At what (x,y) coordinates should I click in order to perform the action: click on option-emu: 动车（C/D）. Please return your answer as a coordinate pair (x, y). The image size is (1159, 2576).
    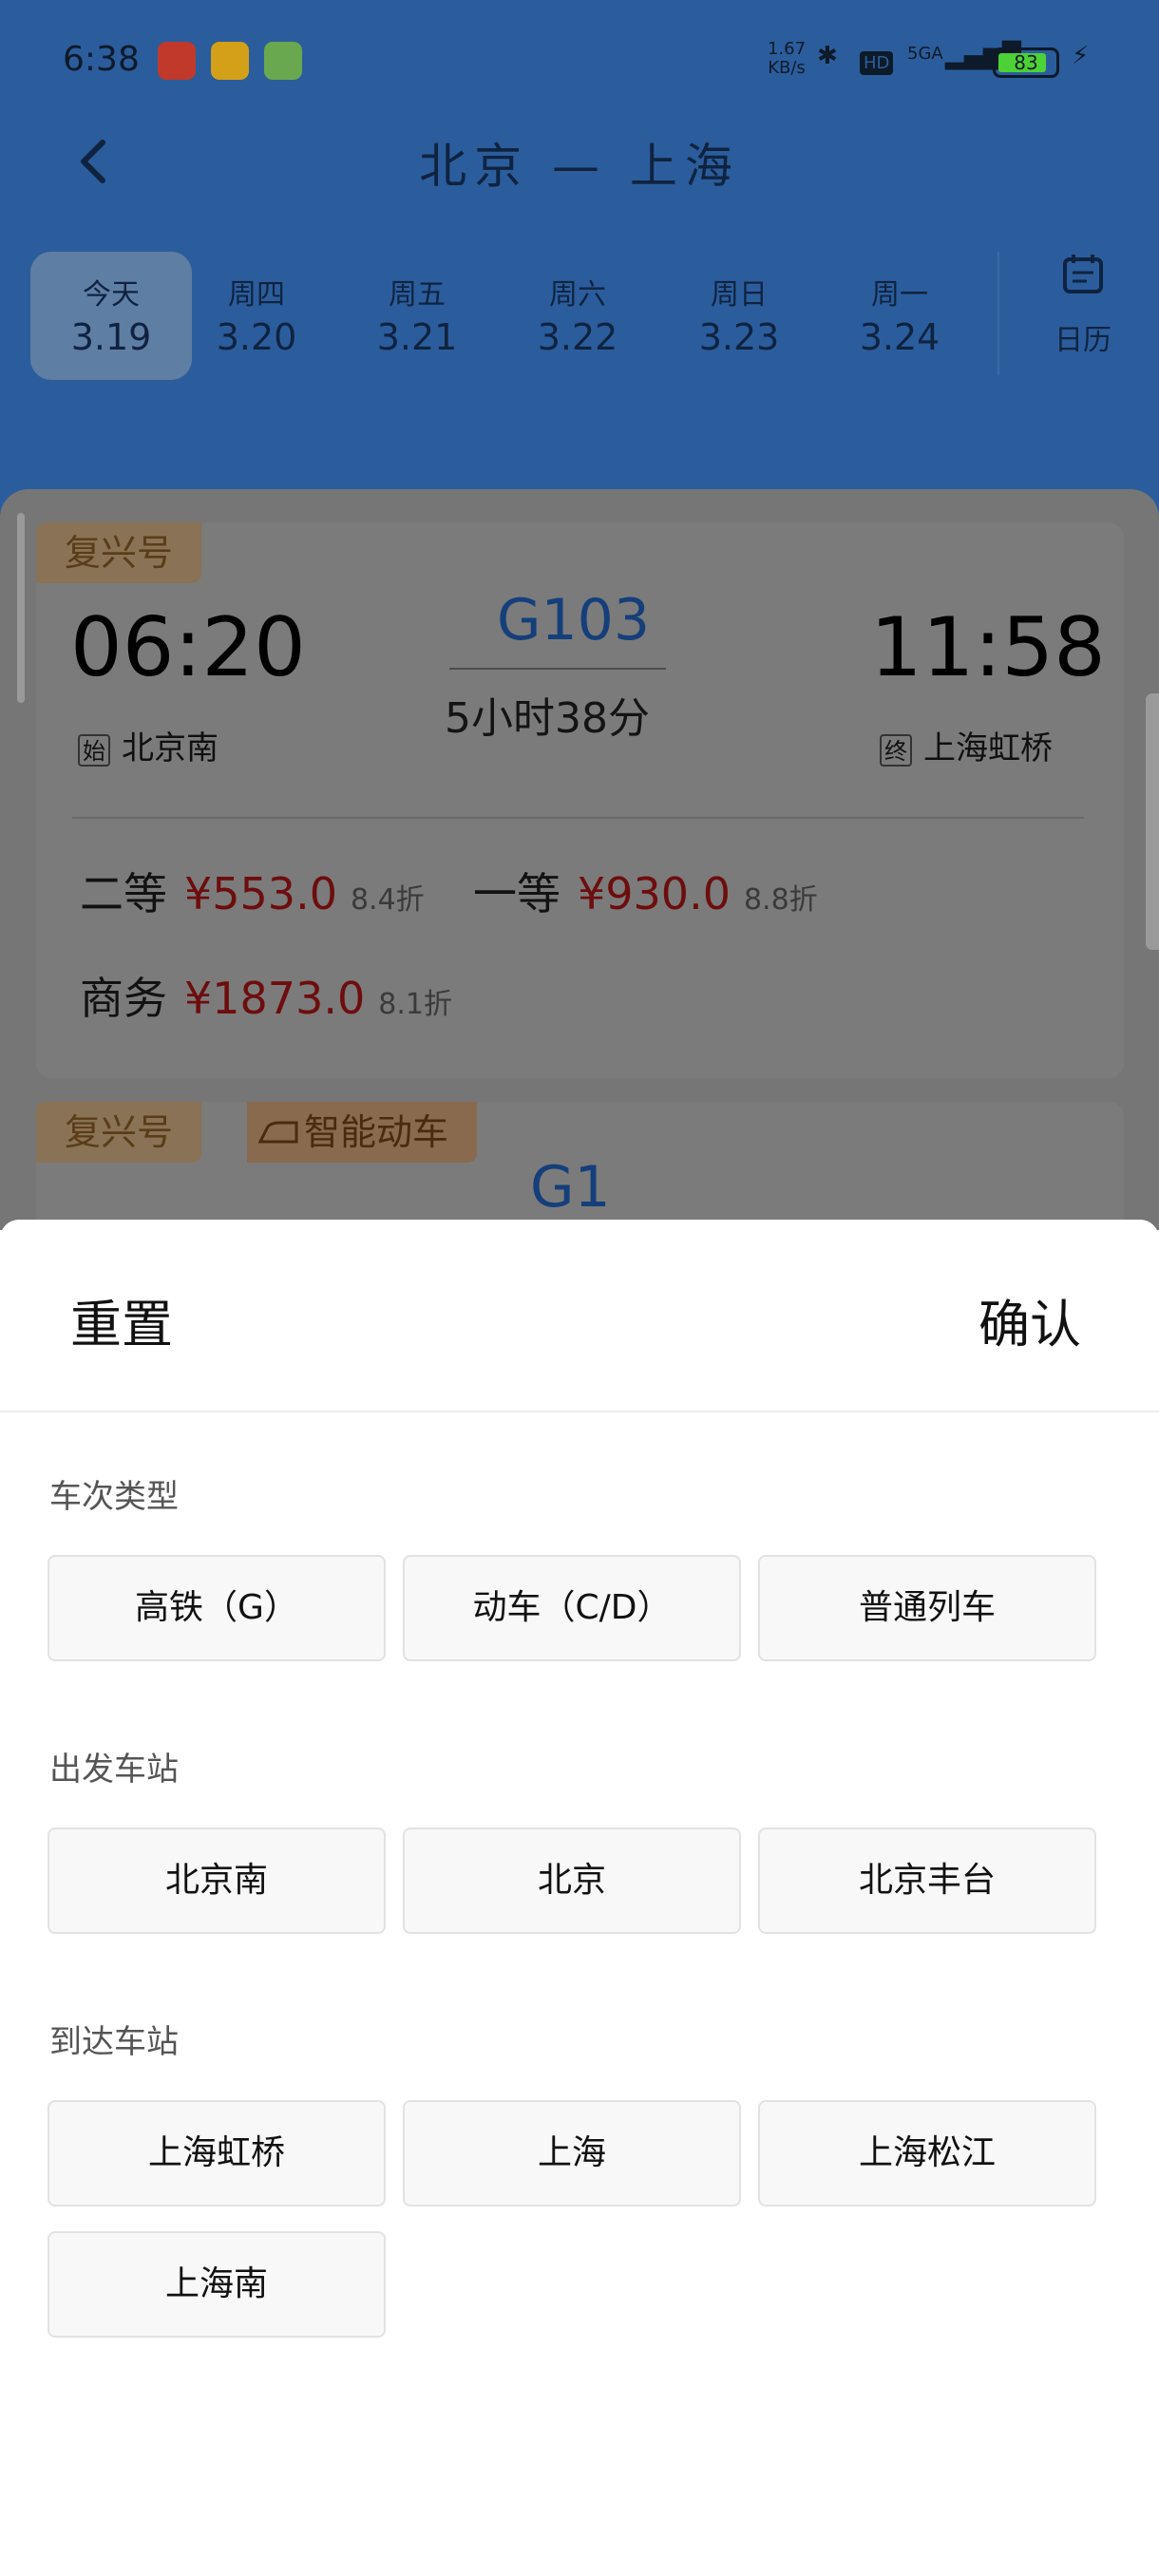
    Looking at the image, I should click on (572, 1608).